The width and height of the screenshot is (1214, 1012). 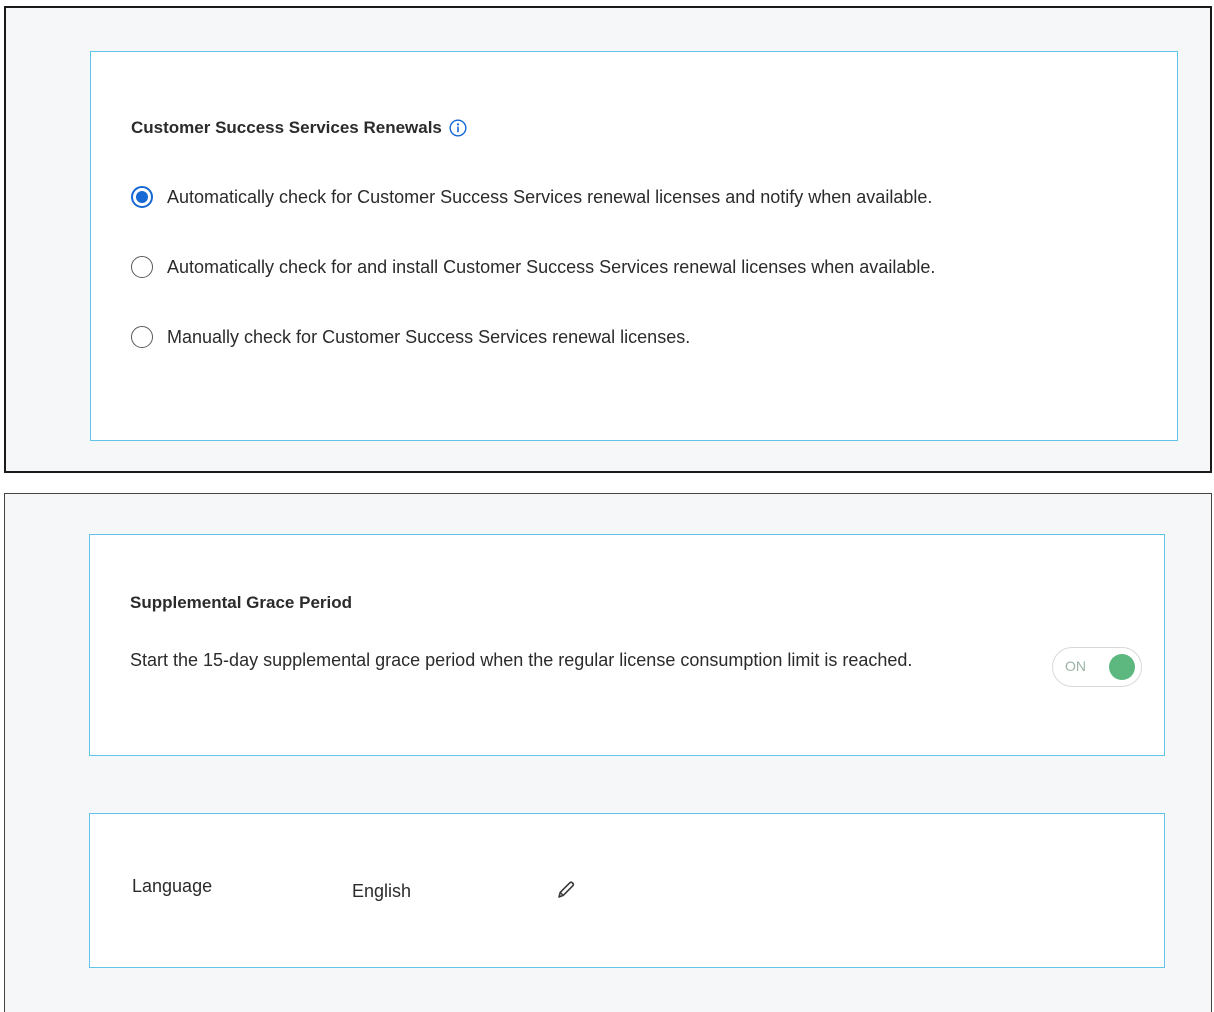 What do you see at coordinates (566, 890) in the screenshot?
I see `pencil-icon` at bounding box center [566, 890].